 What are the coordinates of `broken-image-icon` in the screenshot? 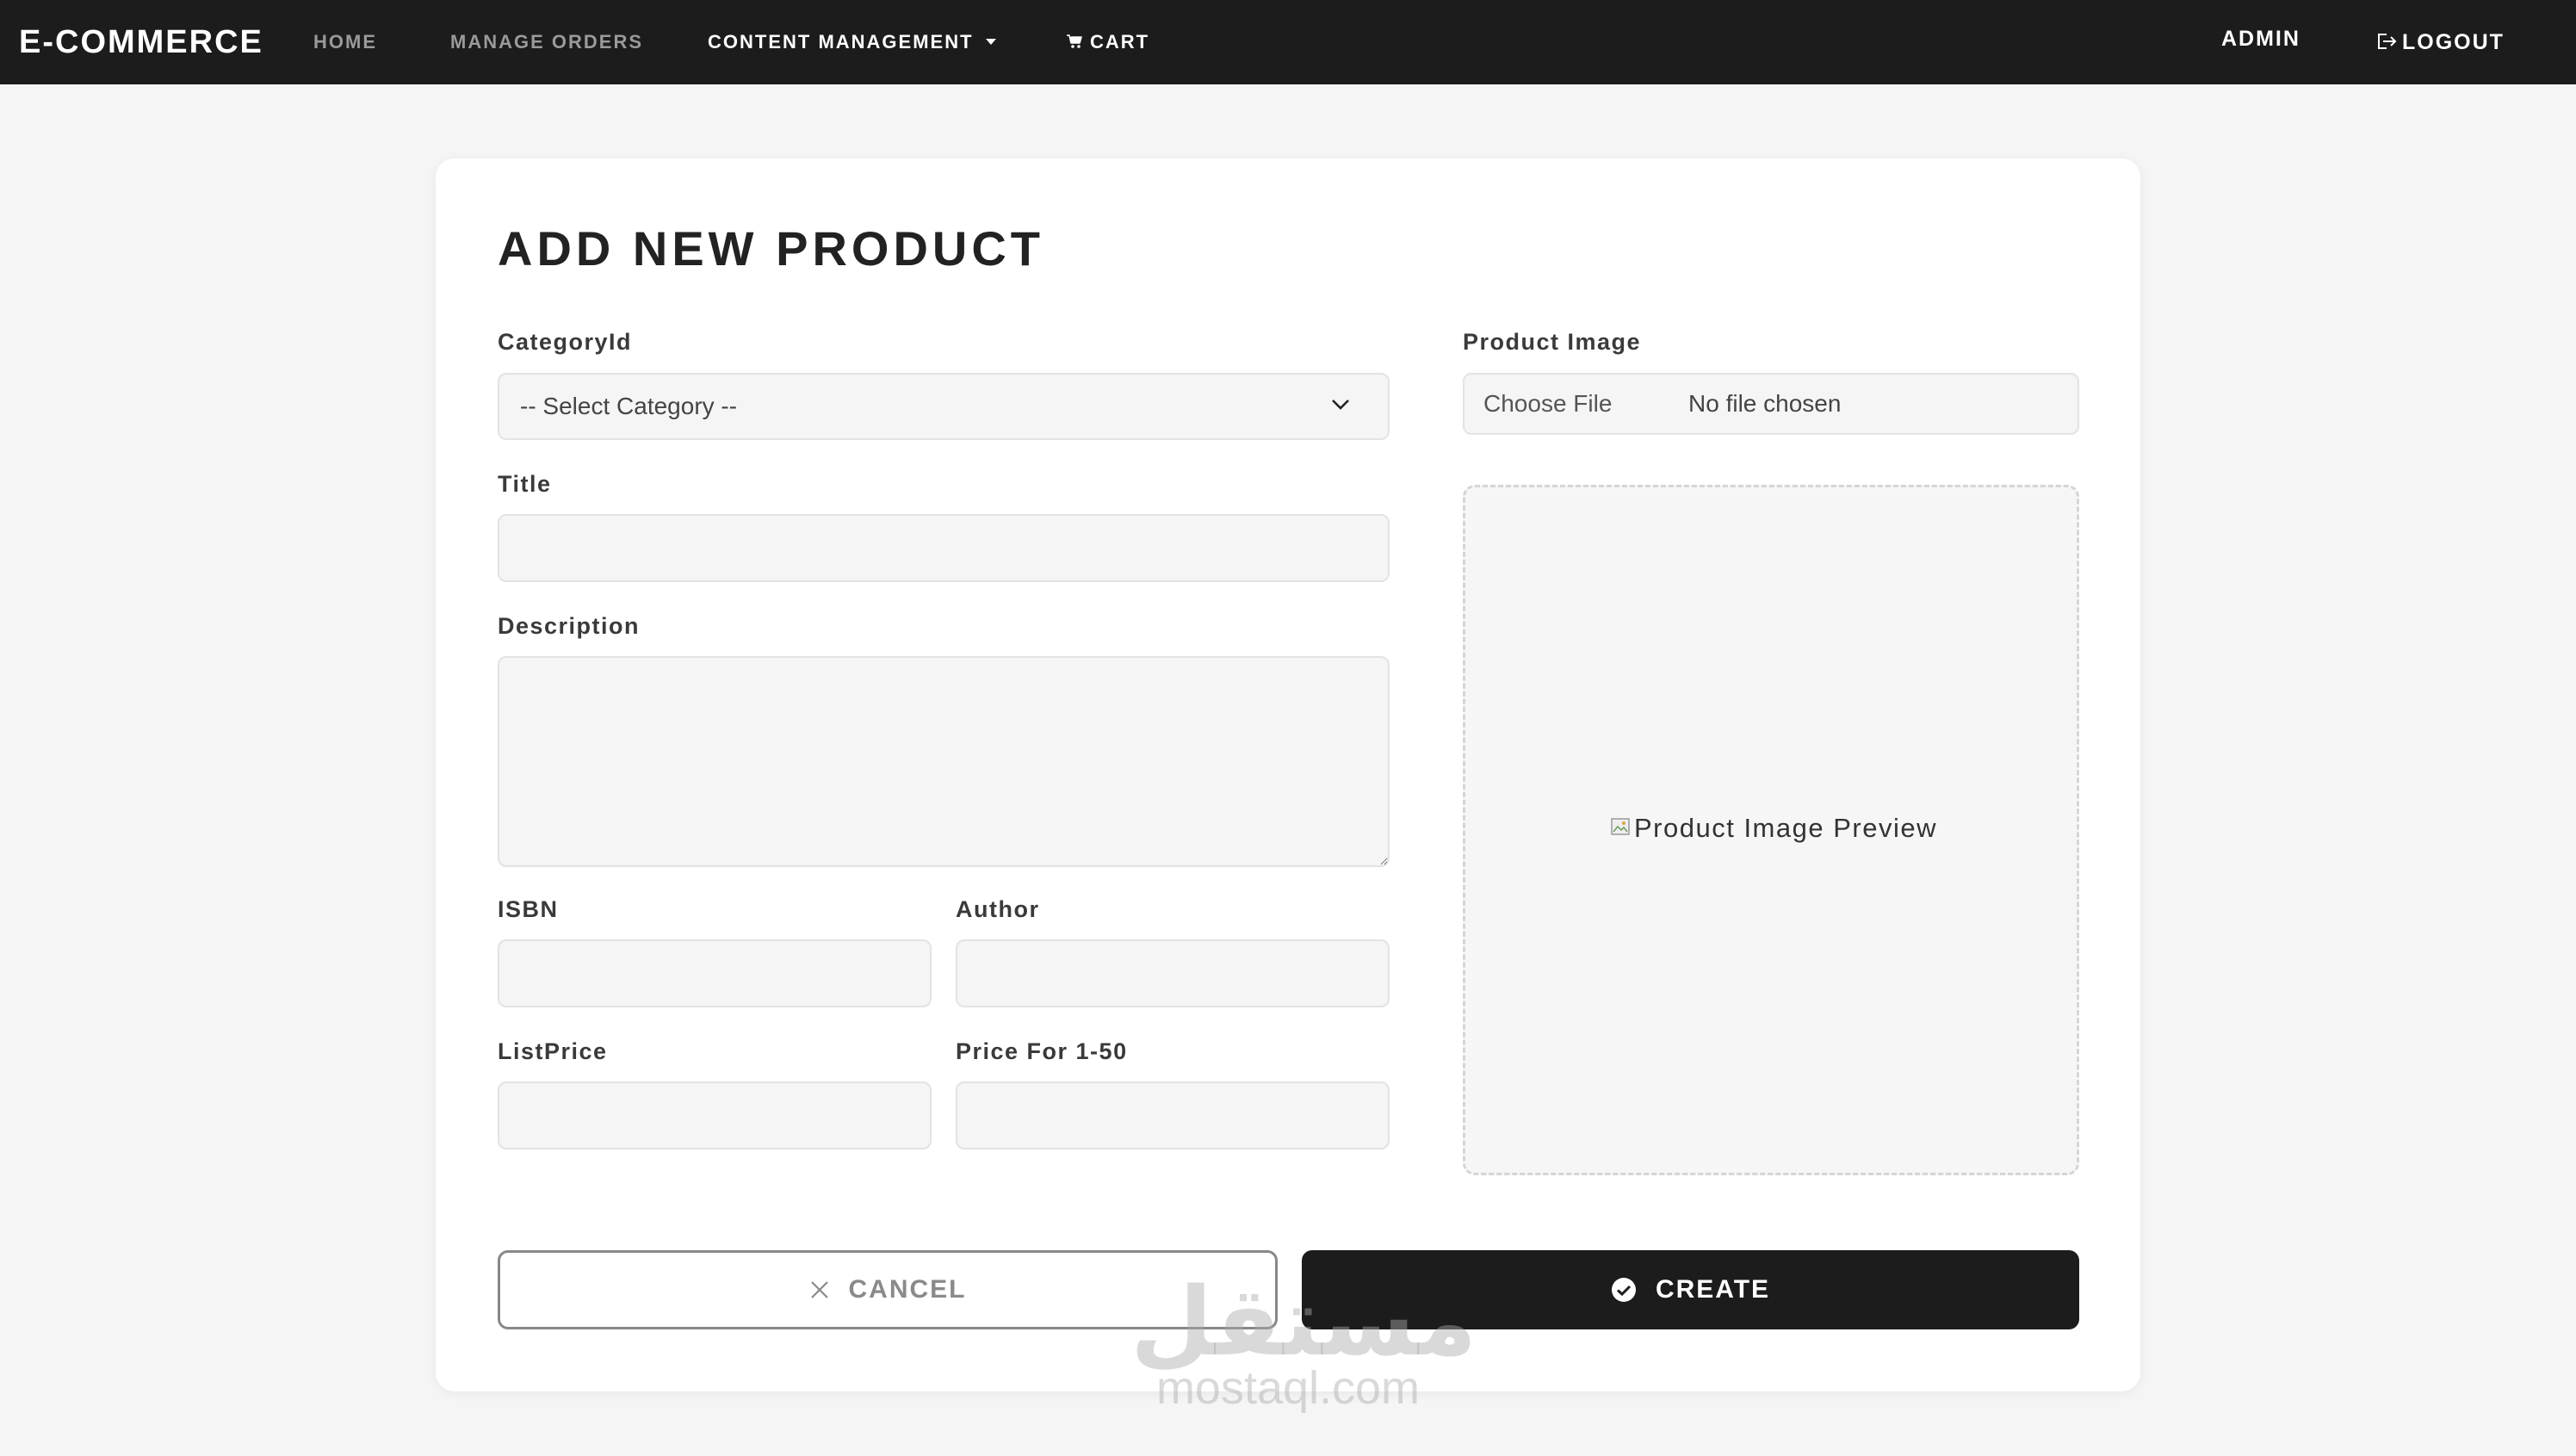 It's located at (1621, 827).